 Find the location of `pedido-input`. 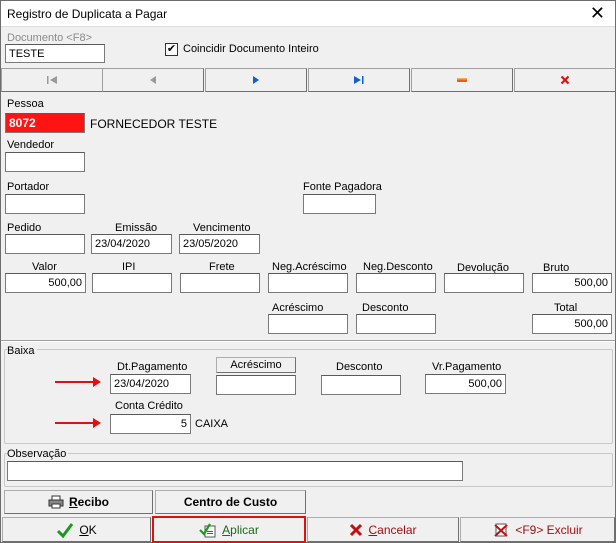

pedido-input is located at coordinates (45, 244).